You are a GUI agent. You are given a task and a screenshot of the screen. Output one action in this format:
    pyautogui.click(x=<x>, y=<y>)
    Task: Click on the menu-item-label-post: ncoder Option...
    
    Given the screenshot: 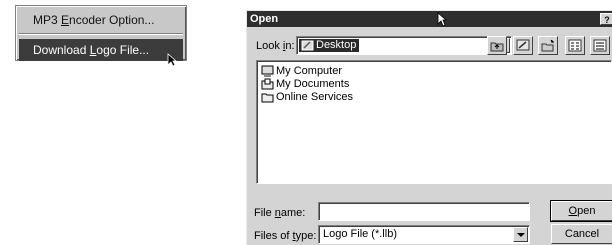 What is the action you would take?
    pyautogui.click(x=112, y=20)
    